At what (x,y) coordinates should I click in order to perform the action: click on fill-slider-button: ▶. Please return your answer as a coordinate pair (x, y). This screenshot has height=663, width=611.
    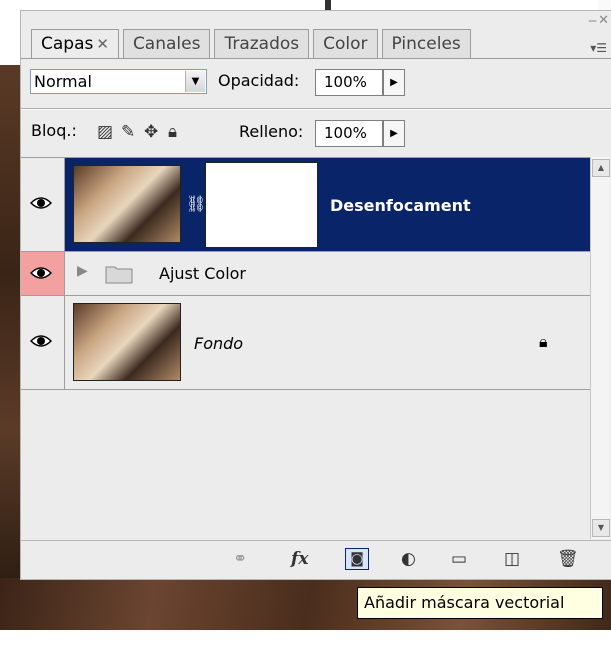
    Looking at the image, I should click on (394, 133).